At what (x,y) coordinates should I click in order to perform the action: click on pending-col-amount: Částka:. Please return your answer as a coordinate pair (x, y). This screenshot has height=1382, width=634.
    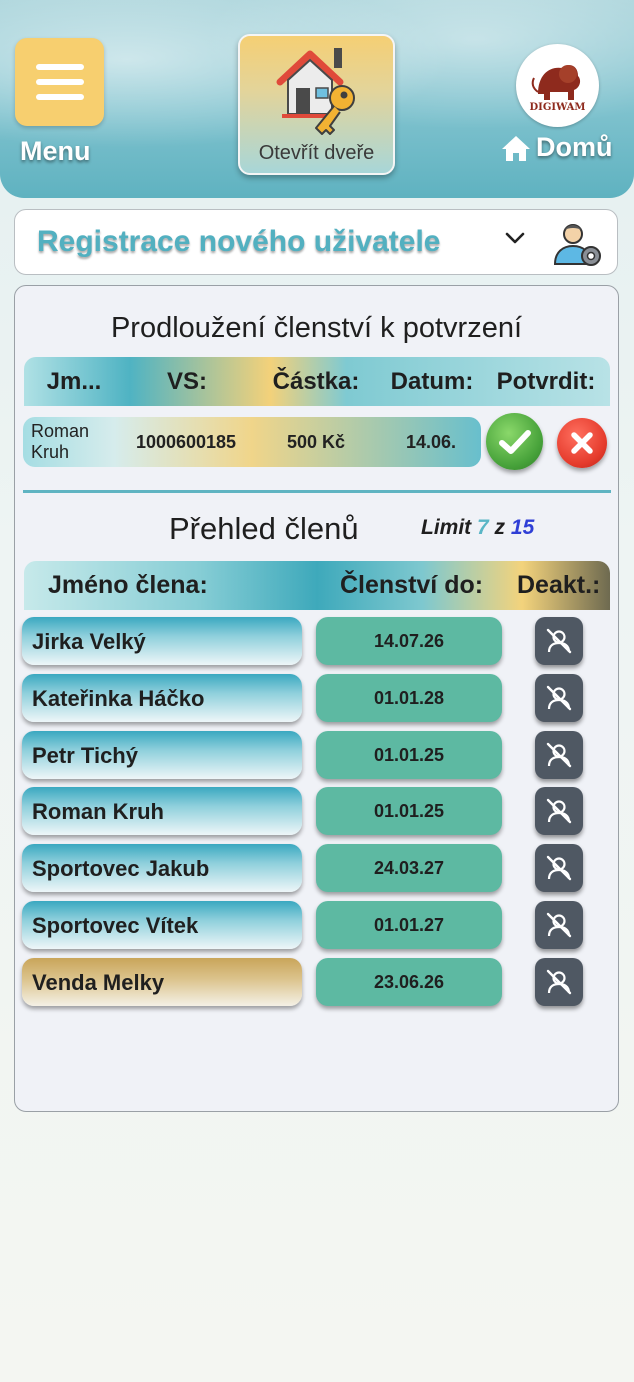
    Looking at the image, I should click on (316, 381).